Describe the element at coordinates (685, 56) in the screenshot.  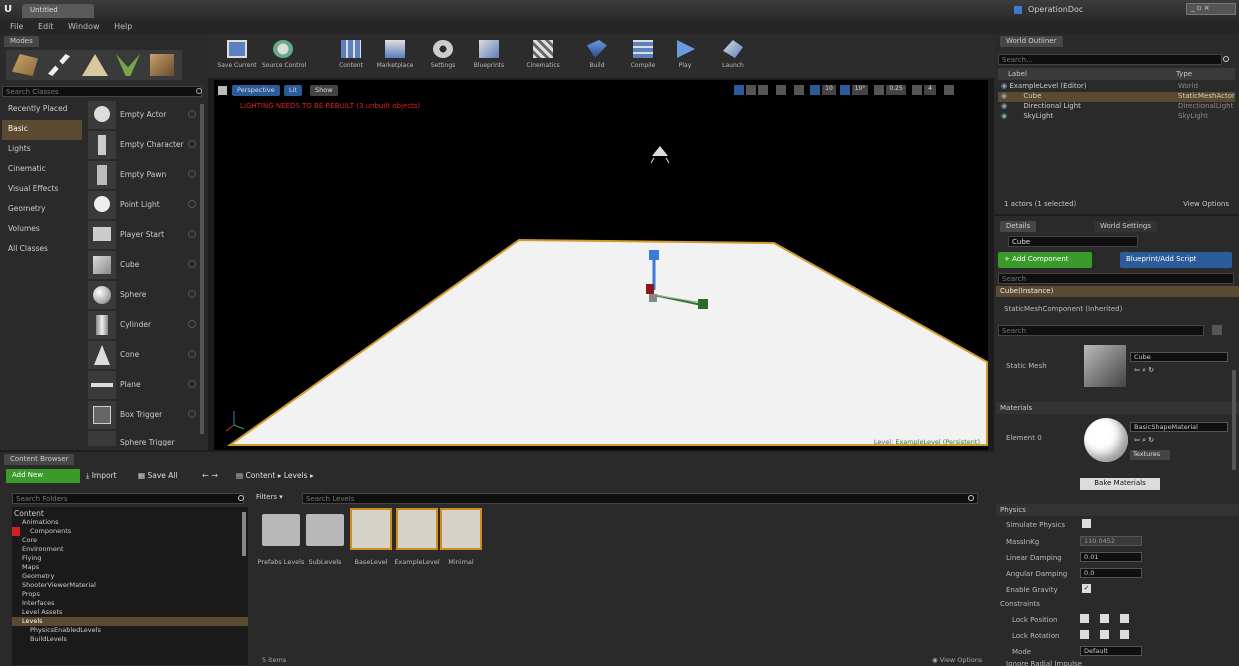
I see `play-button: Play` at that location.